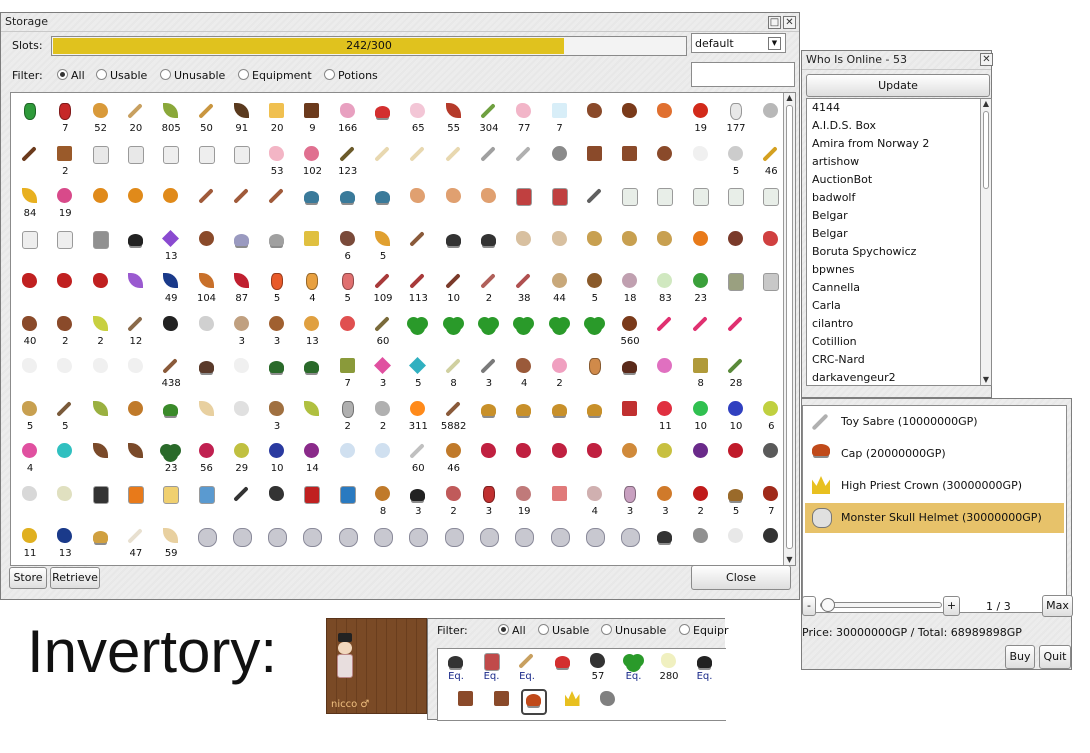 The height and width of the screenshot is (753, 1090). Describe the element at coordinates (633, 630) in the screenshot. I see `inv-filter-unusable: Unusable` at that location.